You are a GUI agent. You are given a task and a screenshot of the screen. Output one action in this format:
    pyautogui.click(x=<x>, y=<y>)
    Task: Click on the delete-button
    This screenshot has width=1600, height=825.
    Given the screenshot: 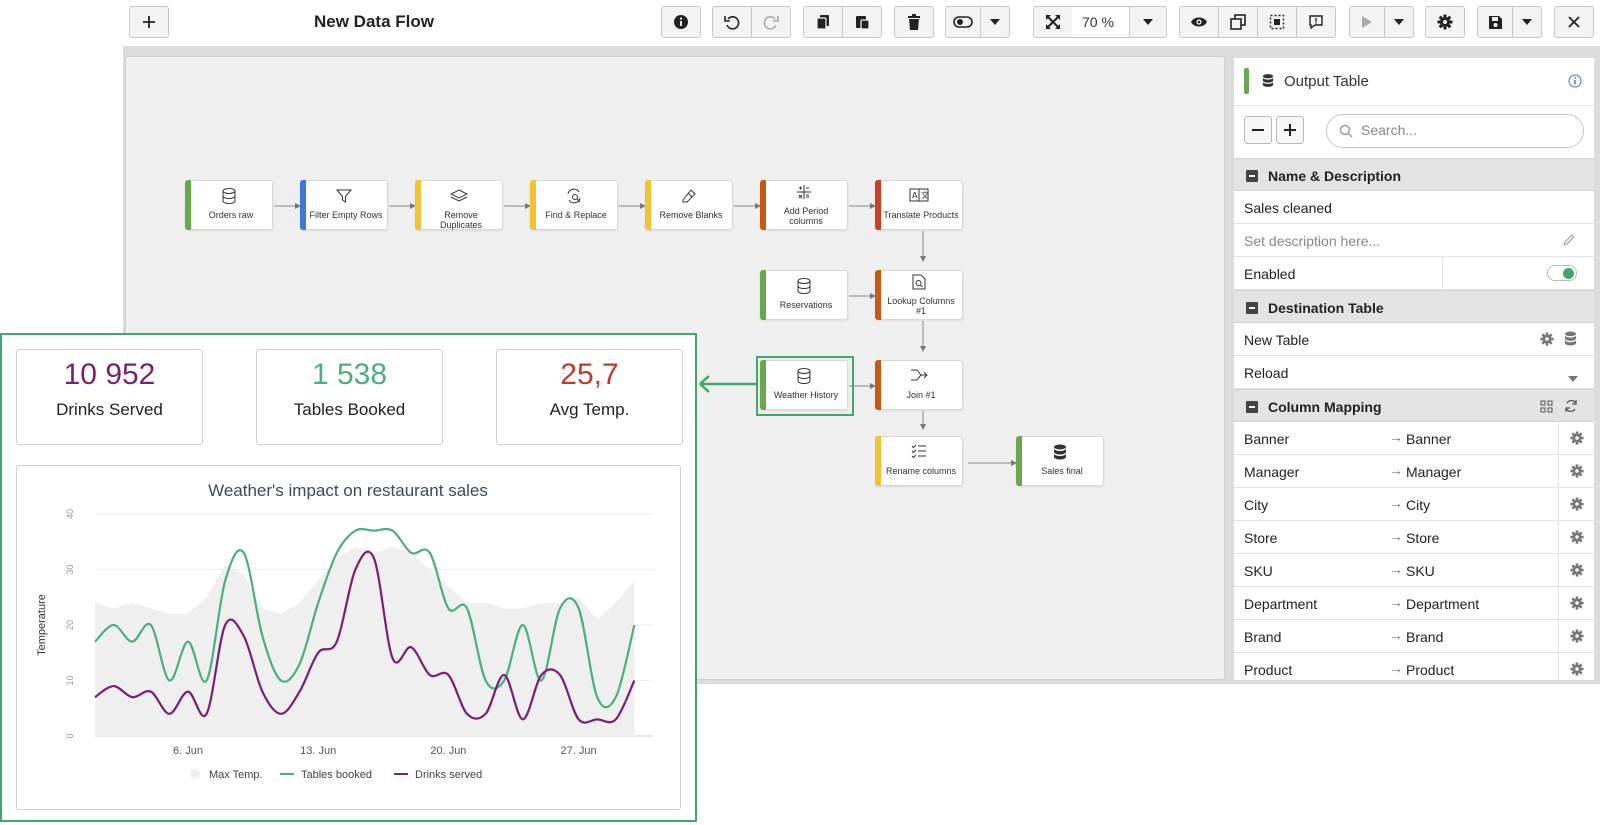 What is the action you would take?
    pyautogui.click(x=914, y=22)
    